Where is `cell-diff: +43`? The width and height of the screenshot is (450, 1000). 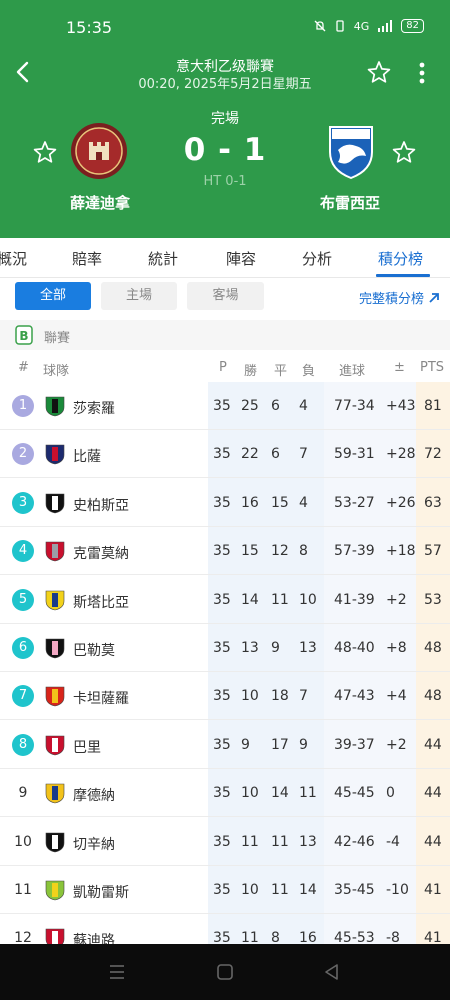
cell-diff: +43 is located at coordinates (401, 406).